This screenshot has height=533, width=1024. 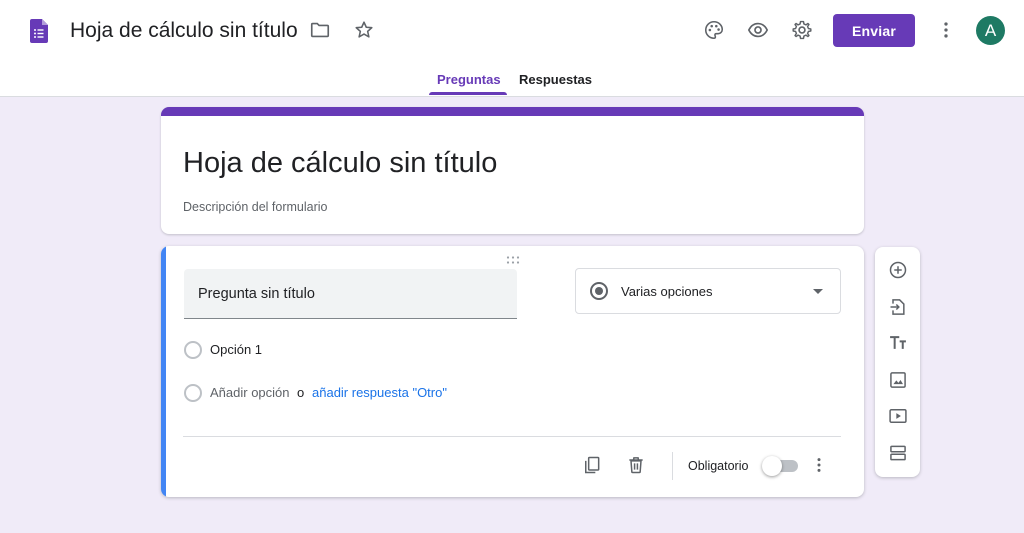 I want to click on side-toolbar, so click(x=897, y=362).